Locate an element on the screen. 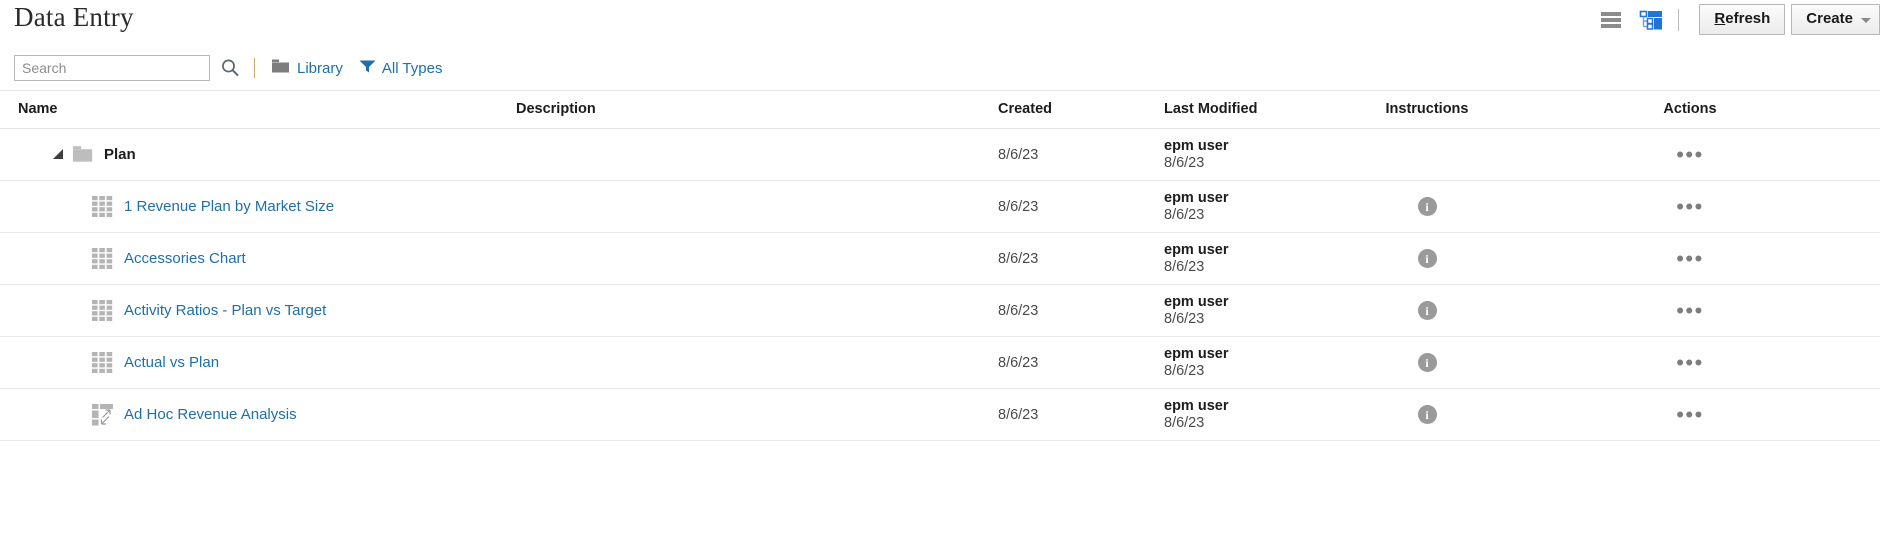 The width and height of the screenshot is (1880, 556). table-row: Plan 8/6/23 epm user 8/6/23 ••• is located at coordinates (940, 154).